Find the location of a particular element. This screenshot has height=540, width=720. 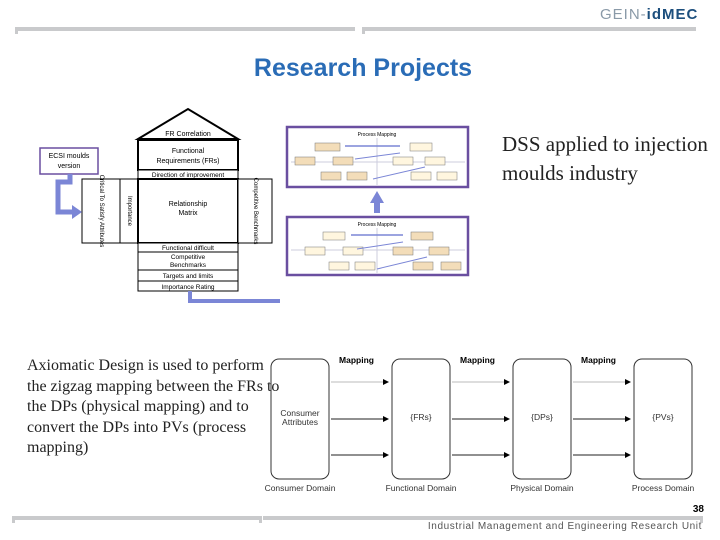

logo-brand: idMEC is located at coordinates (672, 14).